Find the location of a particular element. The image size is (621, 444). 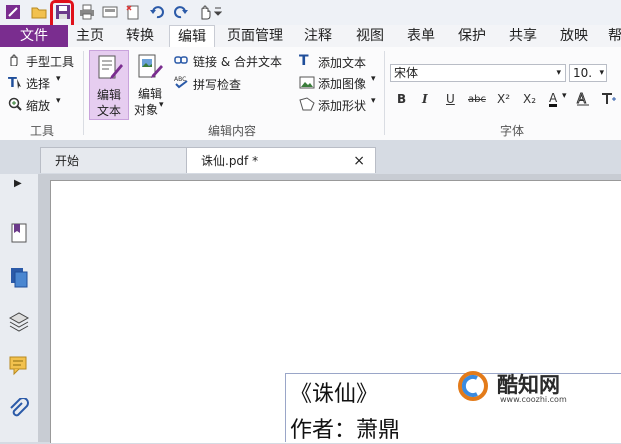

print-icon is located at coordinates (87, 12).